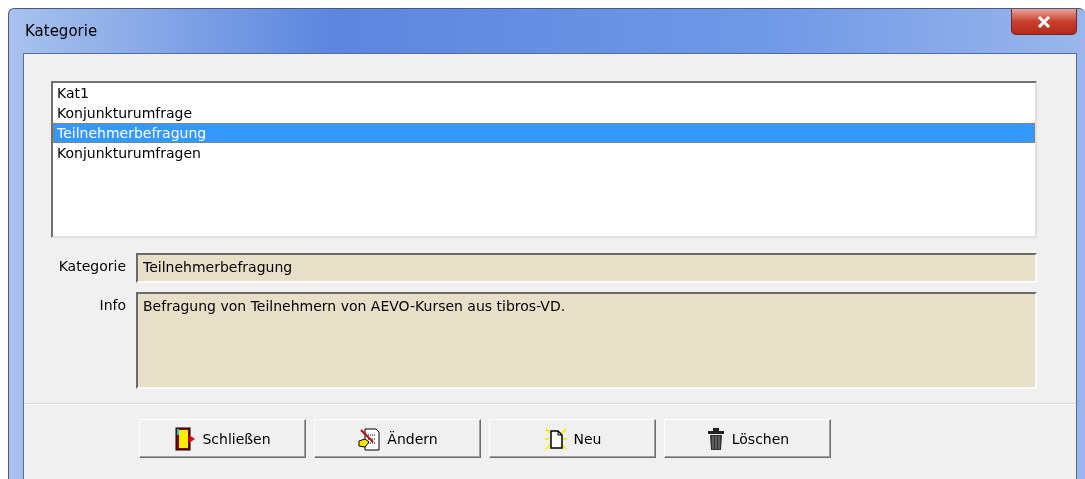  What do you see at coordinates (586, 268) in the screenshot?
I see `category-field: Teilnehmerbefragung` at bounding box center [586, 268].